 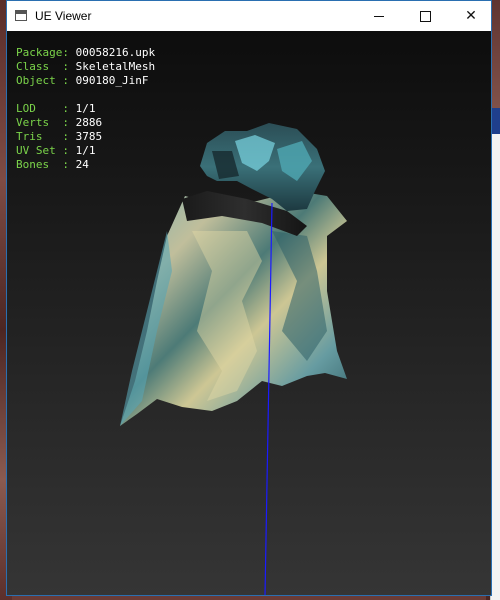 What do you see at coordinates (21, 15) in the screenshot?
I see `app-window-icon` at bounding box center [21, 15].